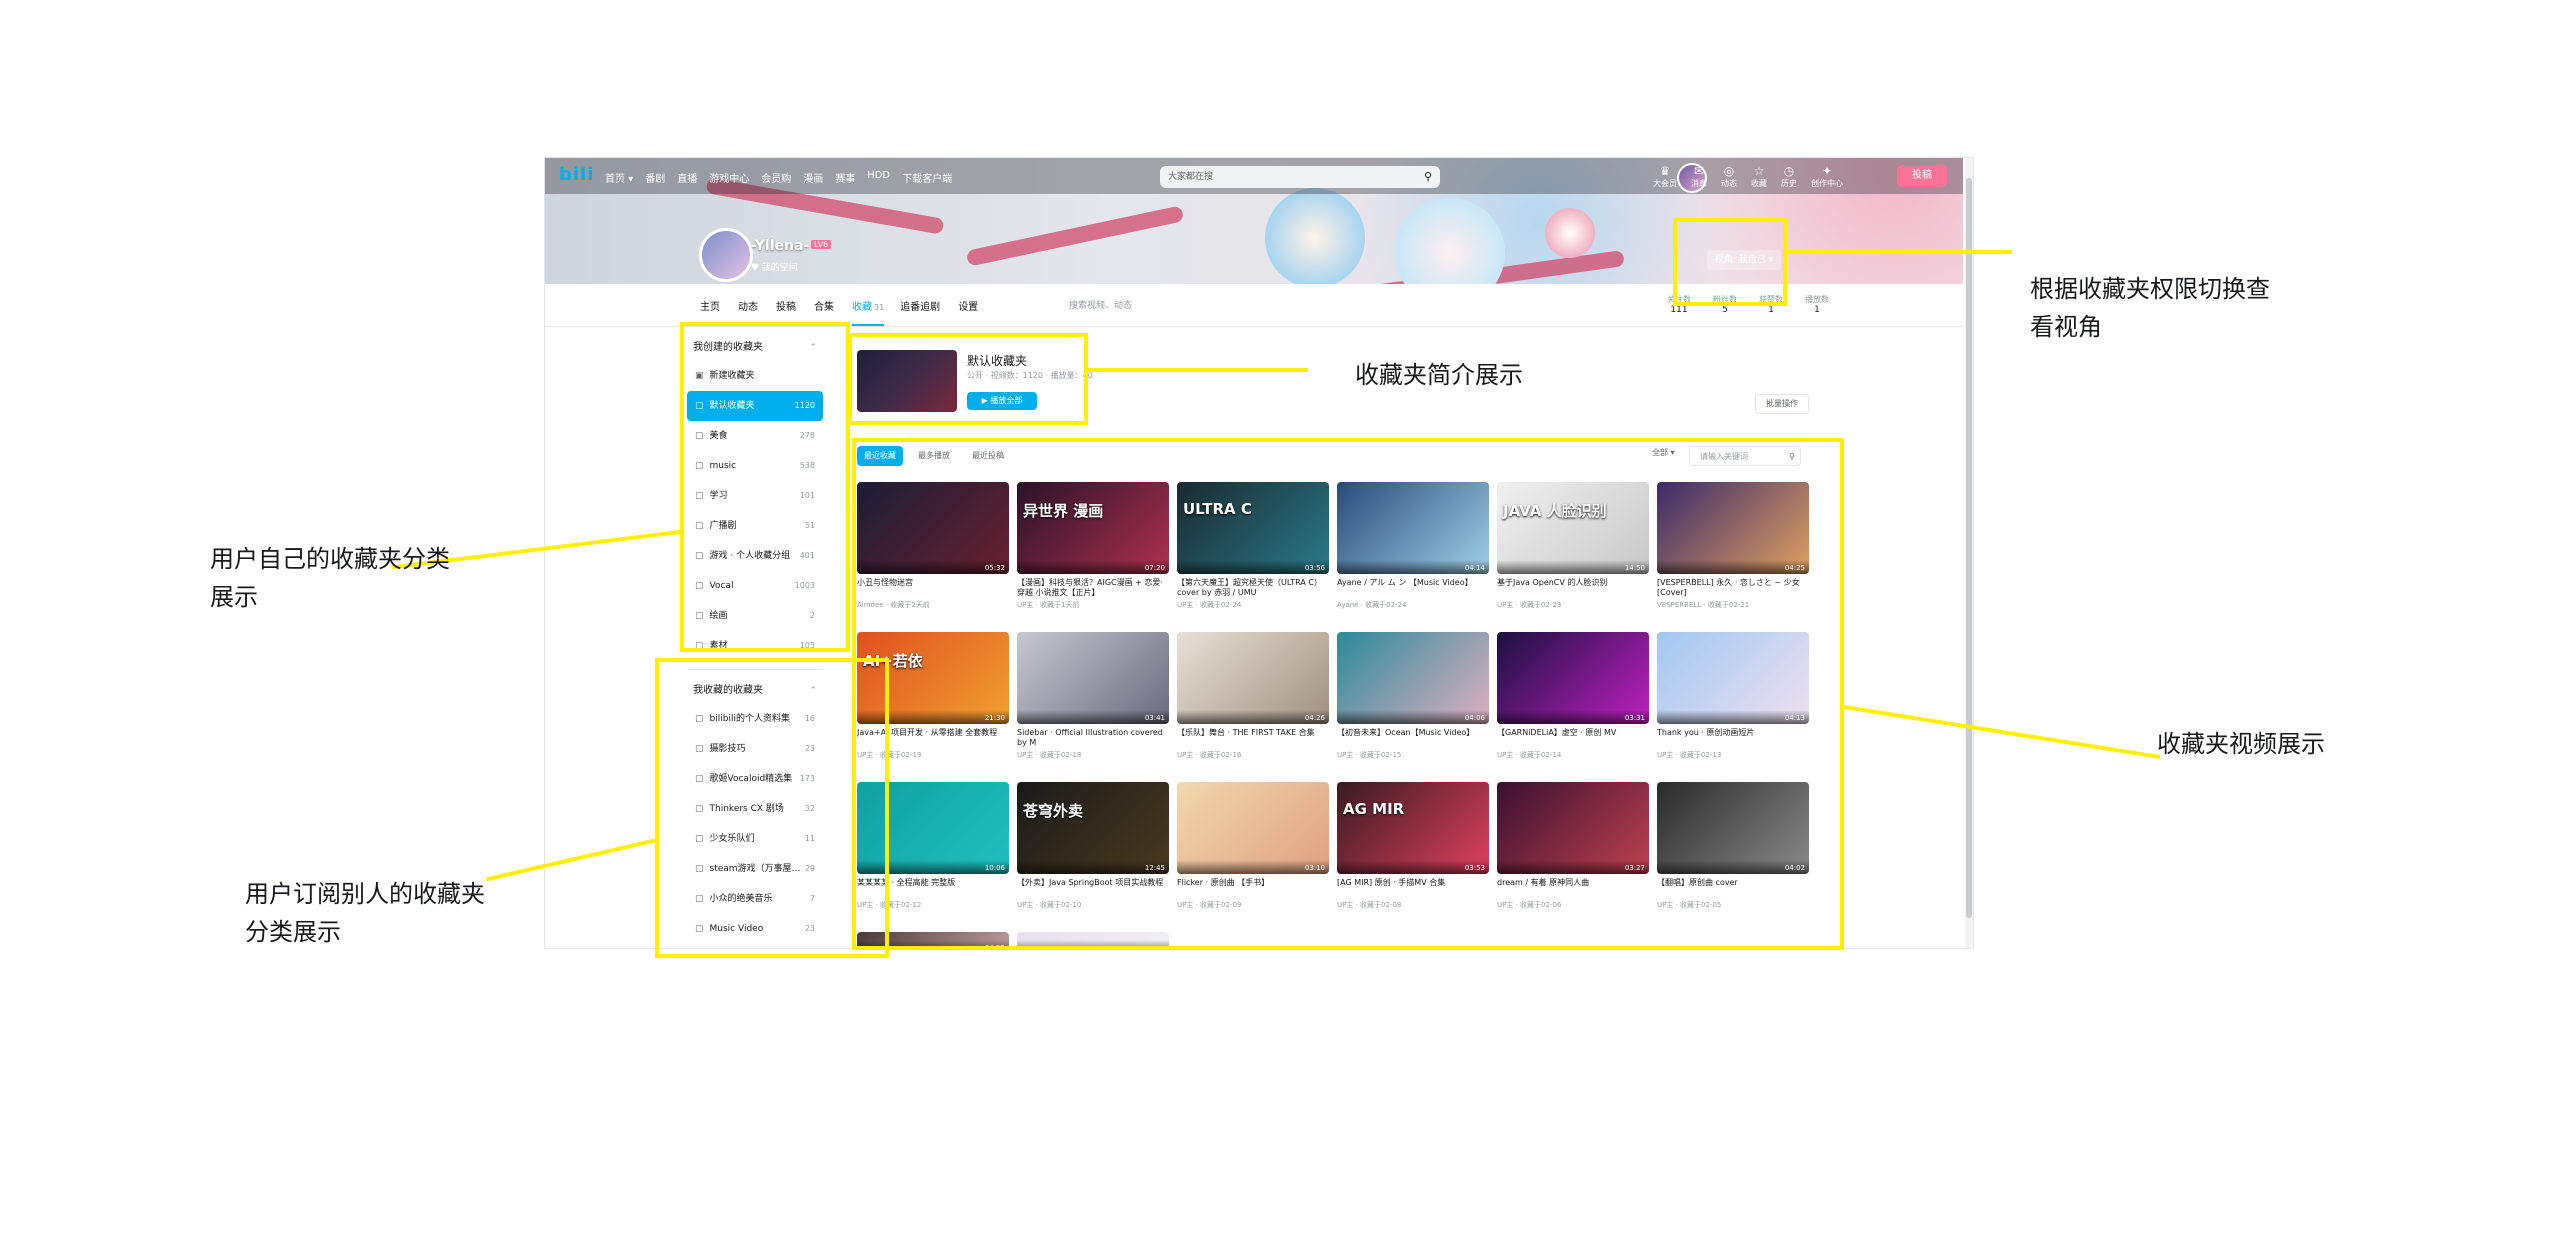 The image size is (2549, 1251). What do you see at coordinates (862, 307) in the screenshot?
I see `tab-label: 收藏` at bounding box center [862, 307].